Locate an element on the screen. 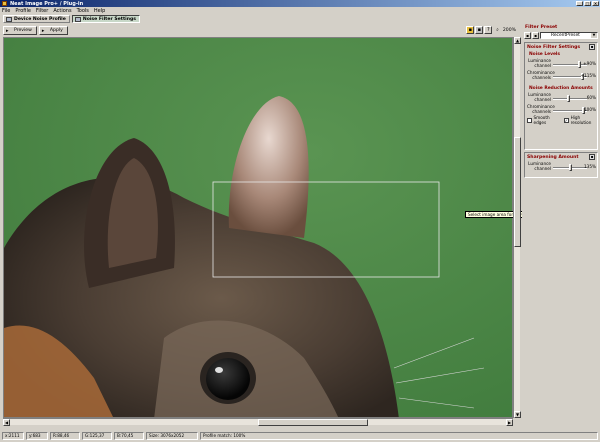  status-size: Size: 3076x2052 is located at coordinates (172, 436).